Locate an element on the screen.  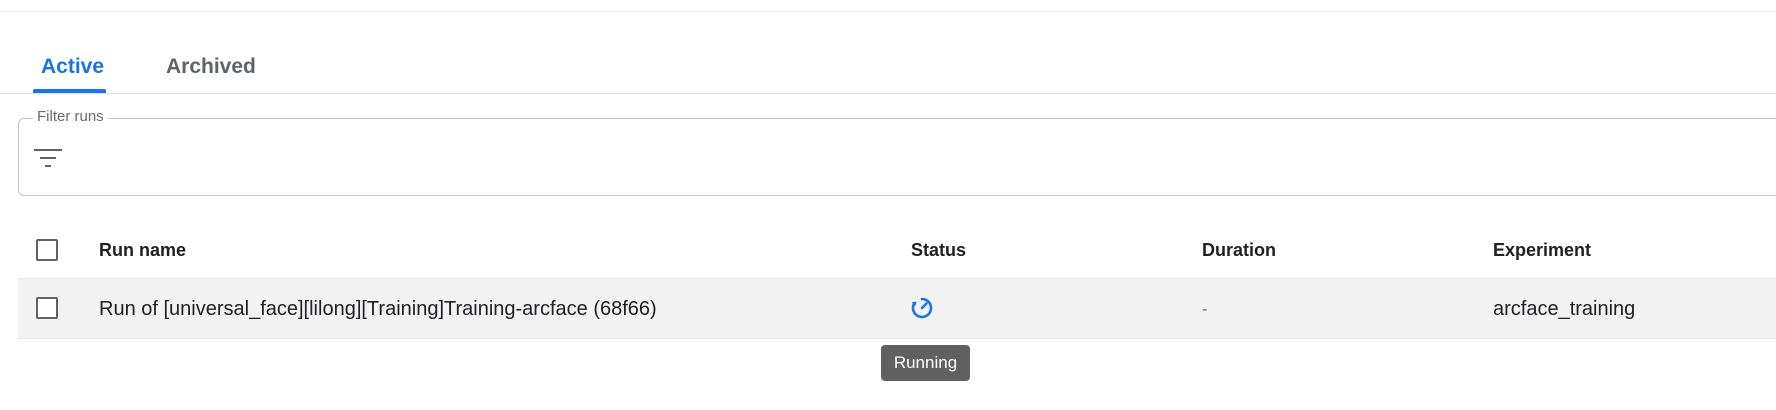
active-tab-indicator is located at coordinates (69, 91).